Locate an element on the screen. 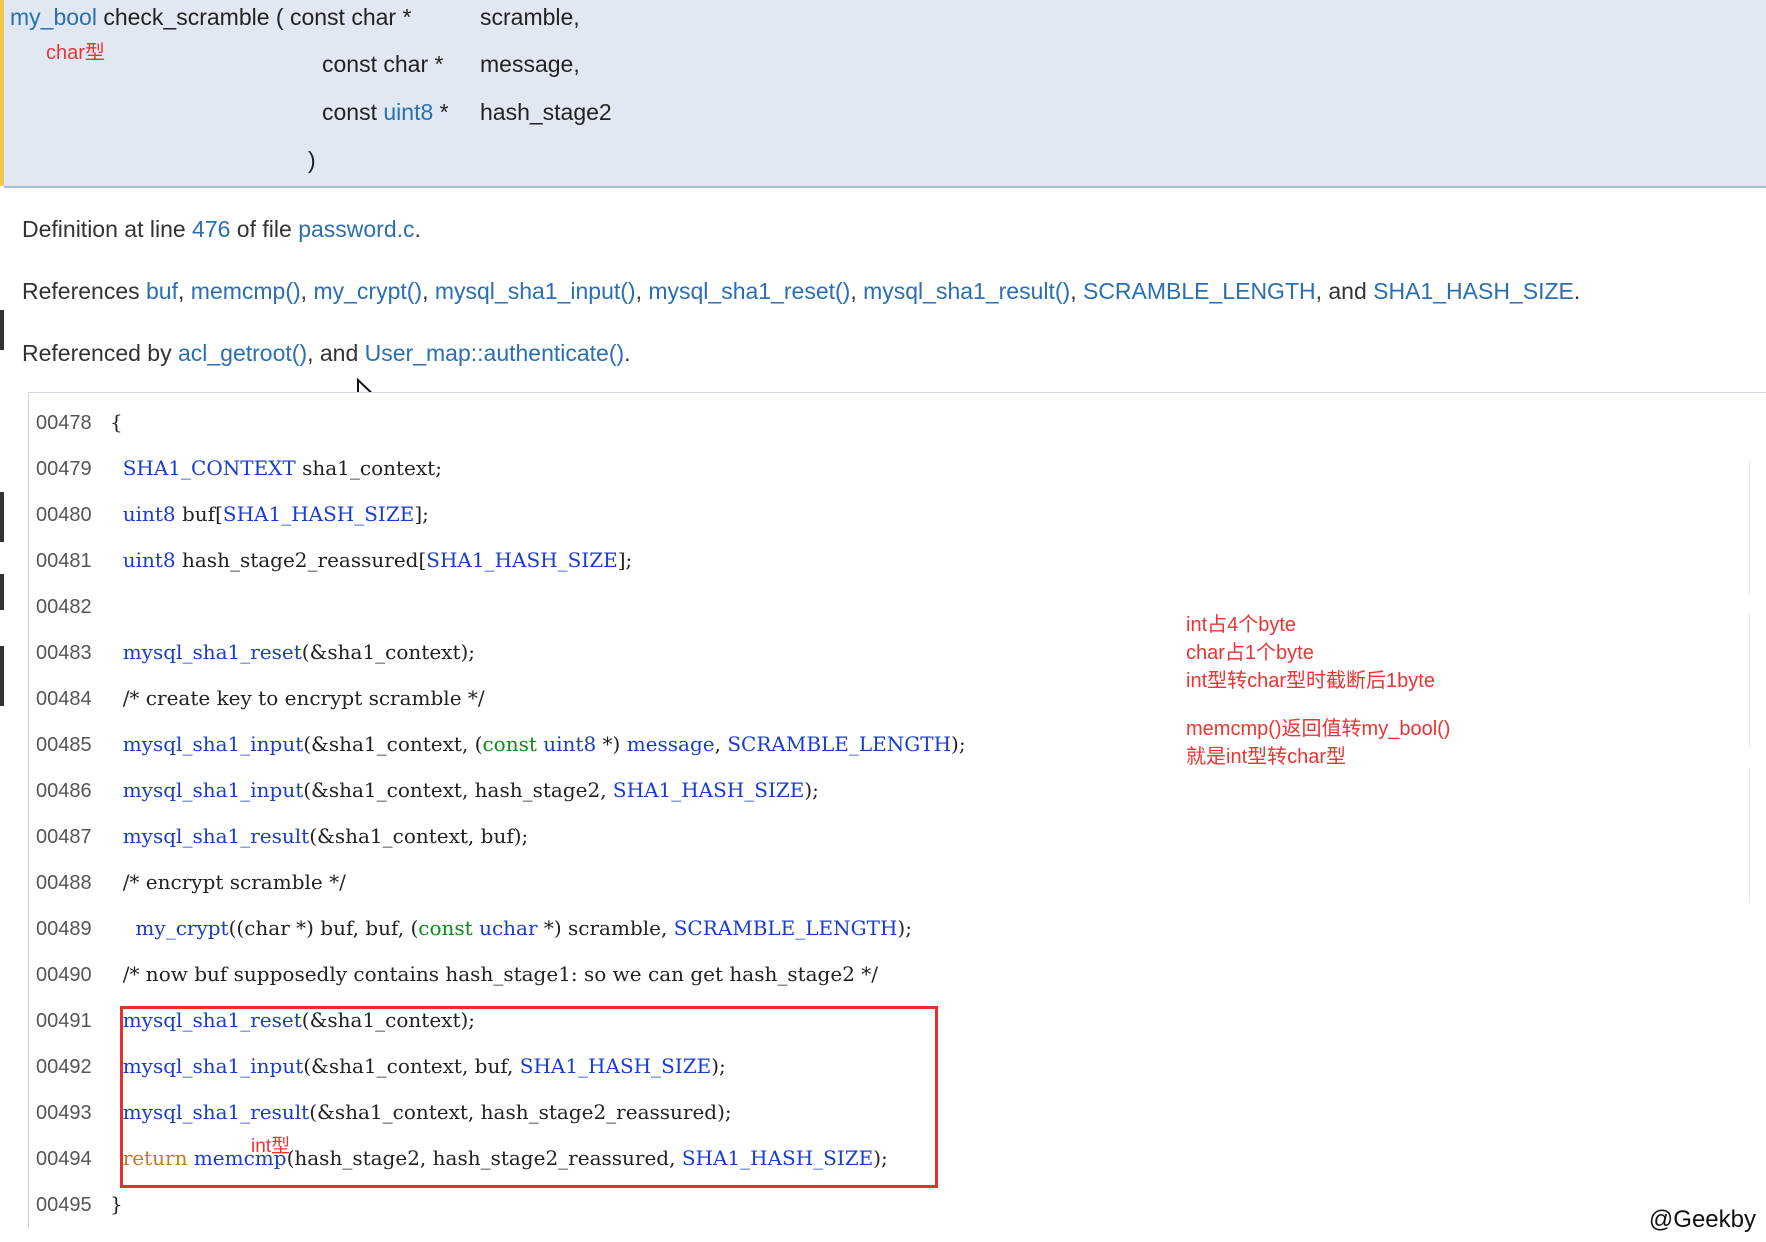  definition-line-number-link: 476 is located at coordinates (211, 229).